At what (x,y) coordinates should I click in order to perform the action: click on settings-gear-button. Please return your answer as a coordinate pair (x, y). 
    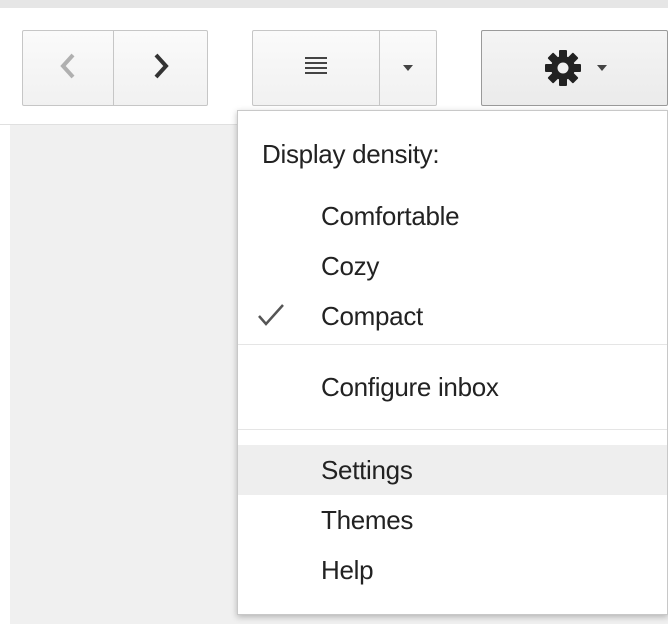
    Looking at the image, I should click on (574, 68).